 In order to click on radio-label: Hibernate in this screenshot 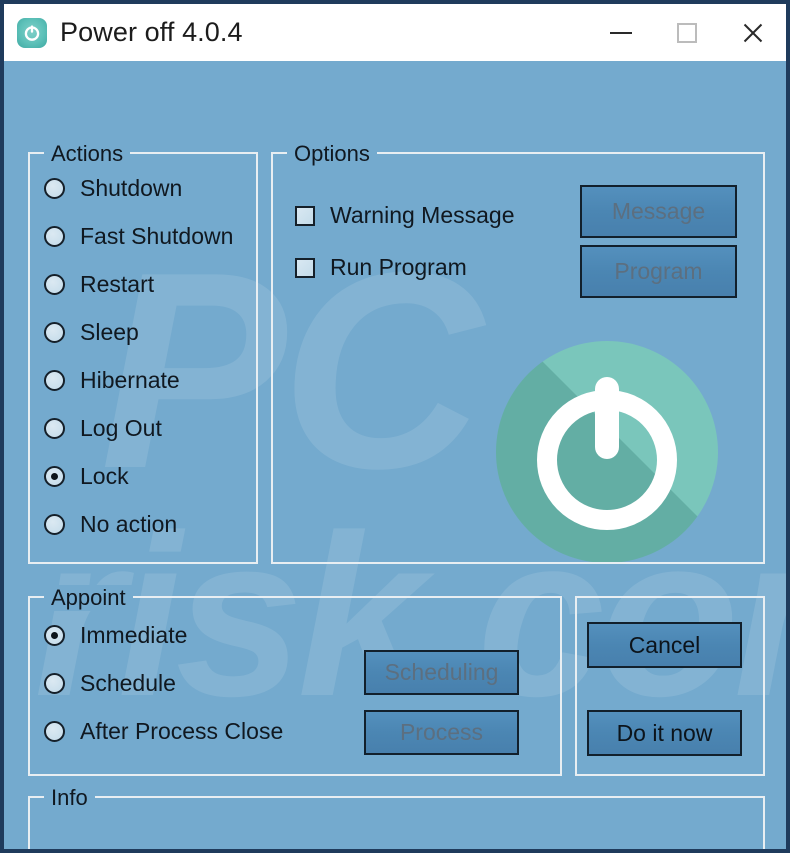, I will do `click(130, 380)`.